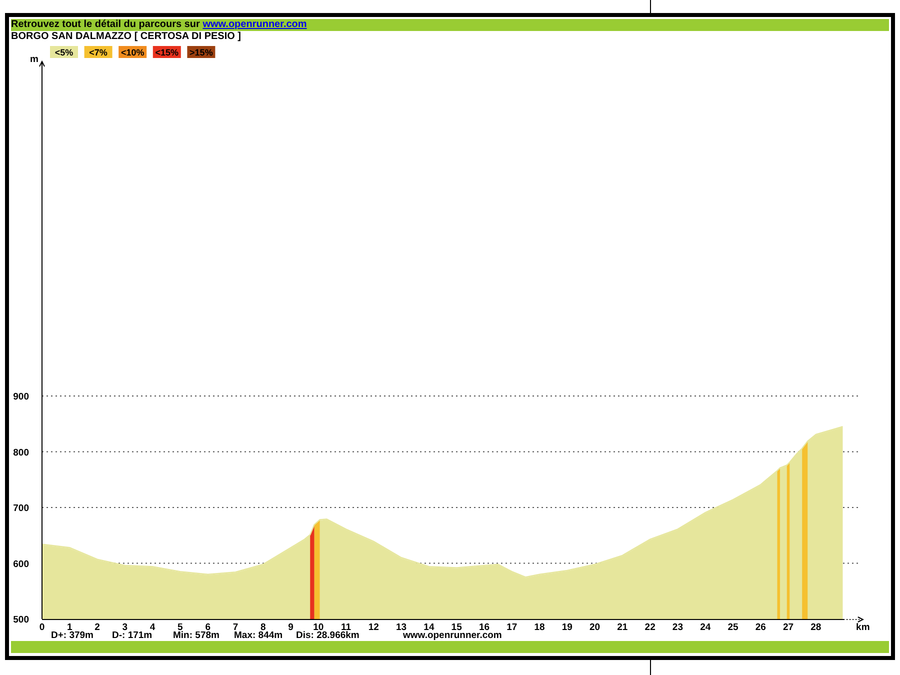  Describe the element at coordinates (21, 397) in the screenshot. I see `y-tick-label: 900` at that location.